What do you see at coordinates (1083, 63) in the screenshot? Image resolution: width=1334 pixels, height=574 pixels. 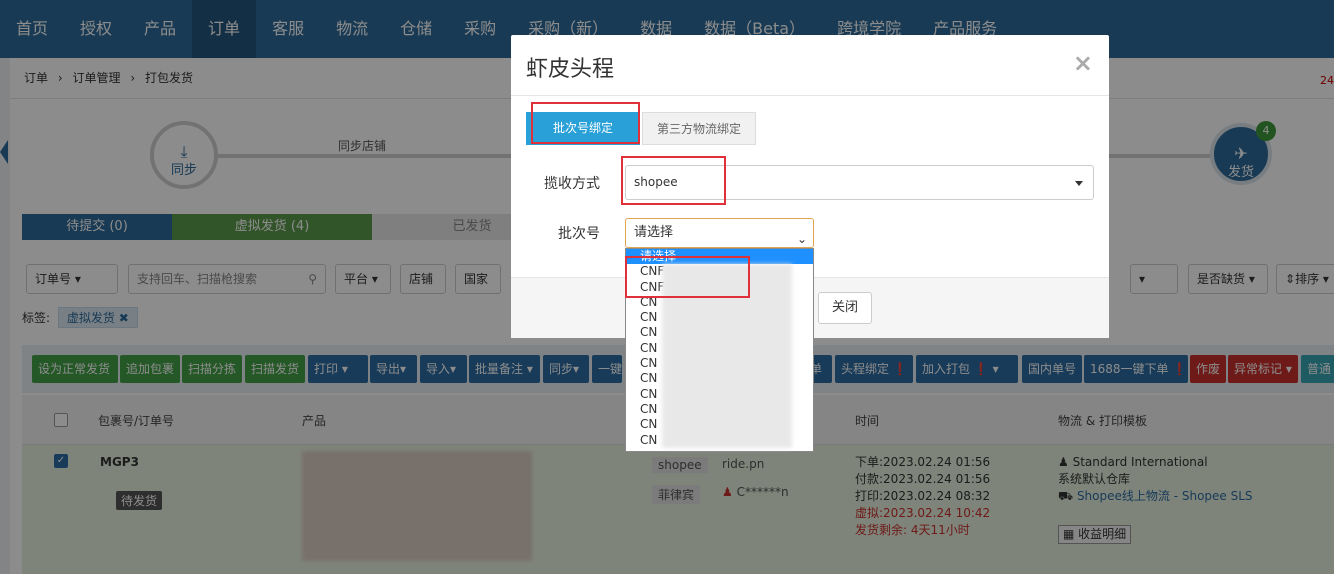 I see `close-icon: ×` at bounding box center [1083, 63].